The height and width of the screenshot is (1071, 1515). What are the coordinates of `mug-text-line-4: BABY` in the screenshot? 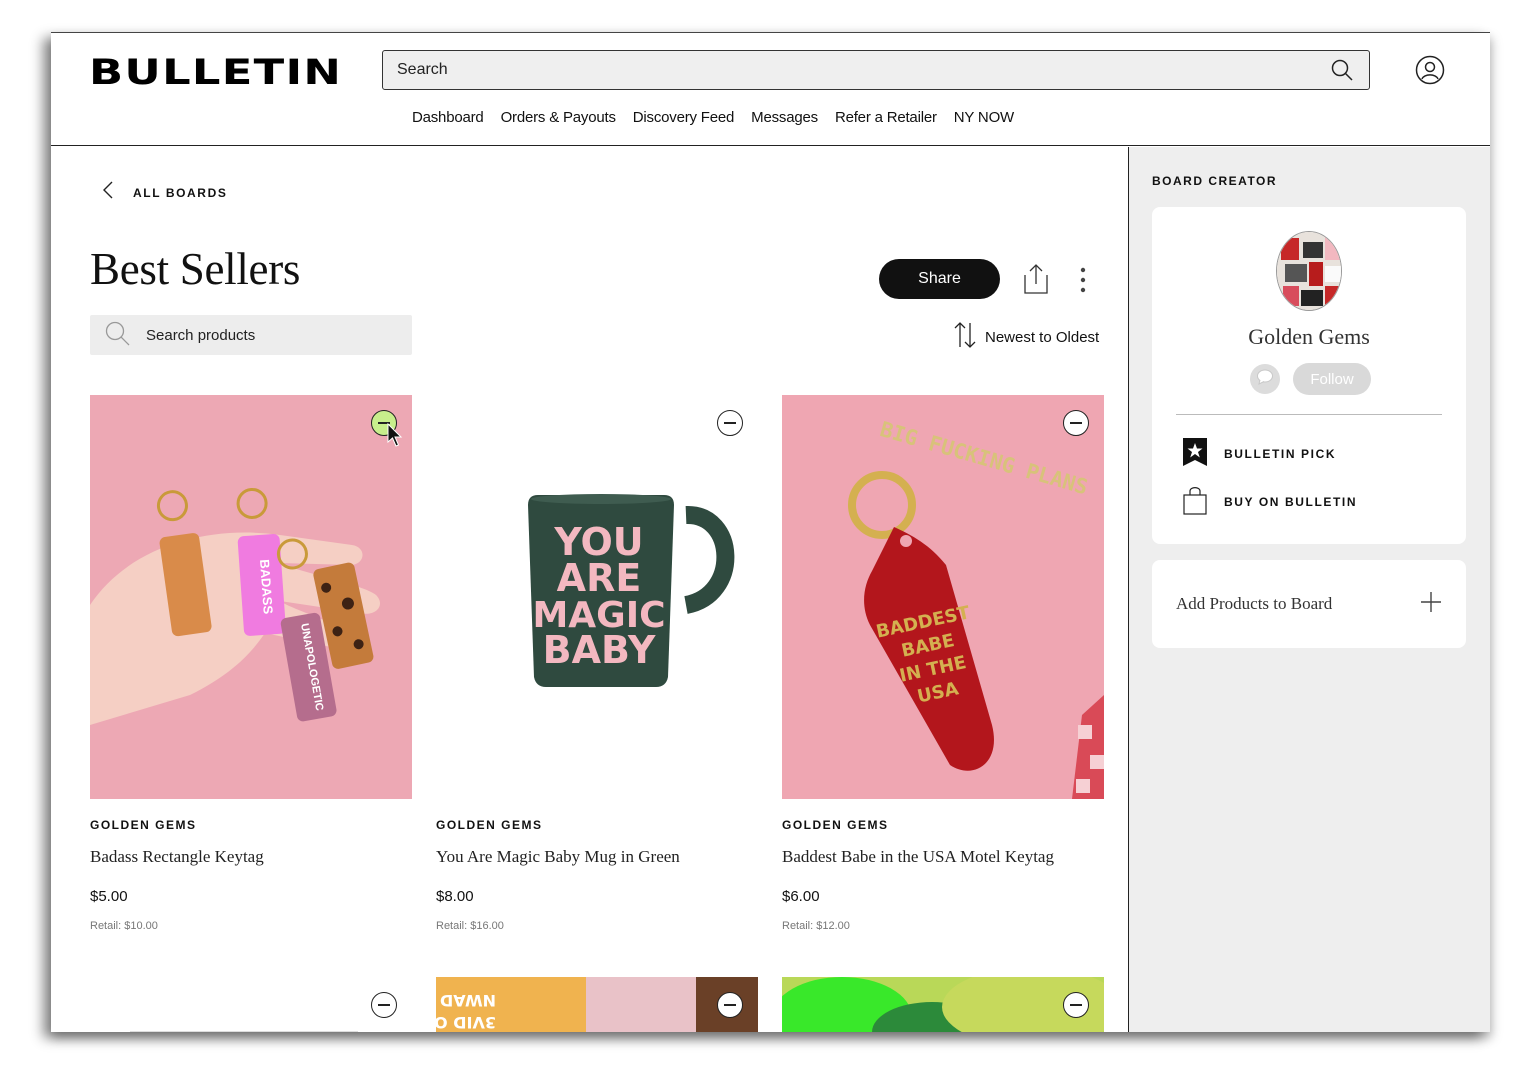 It's located at (599, 650).